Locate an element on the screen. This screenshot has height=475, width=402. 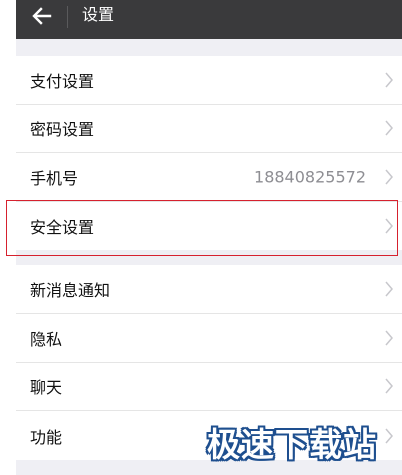
settings-item-label: 功能 is located at coordinates (46, 437).